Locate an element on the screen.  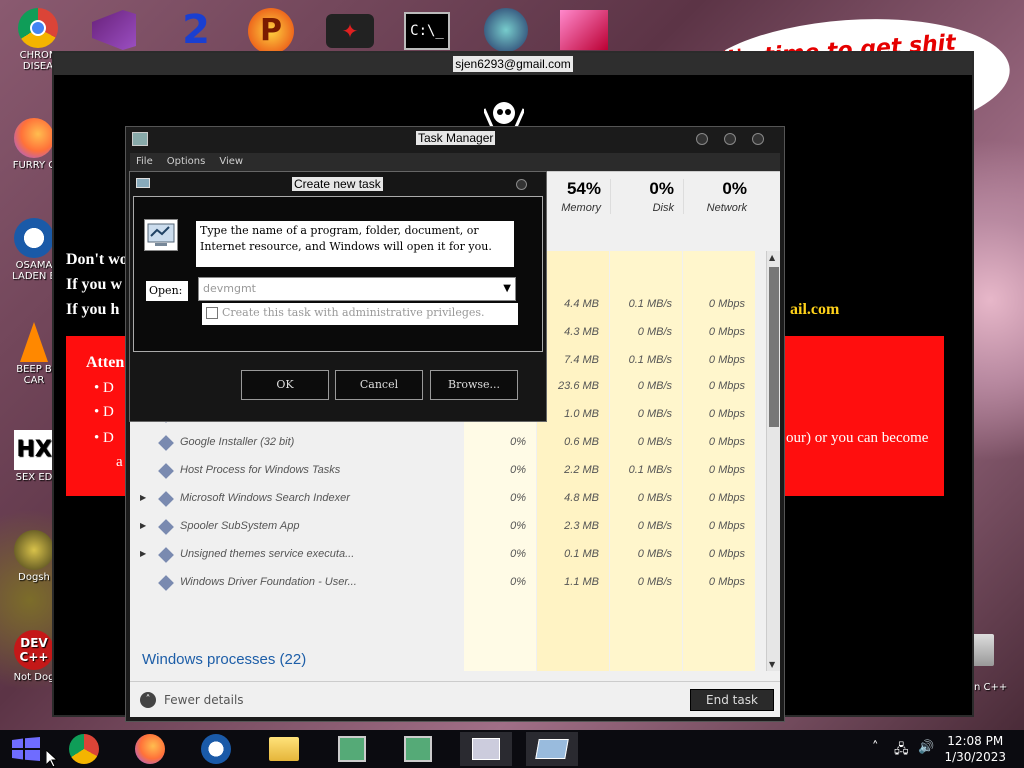
taskbar-run is located at coordinates (552, 749).